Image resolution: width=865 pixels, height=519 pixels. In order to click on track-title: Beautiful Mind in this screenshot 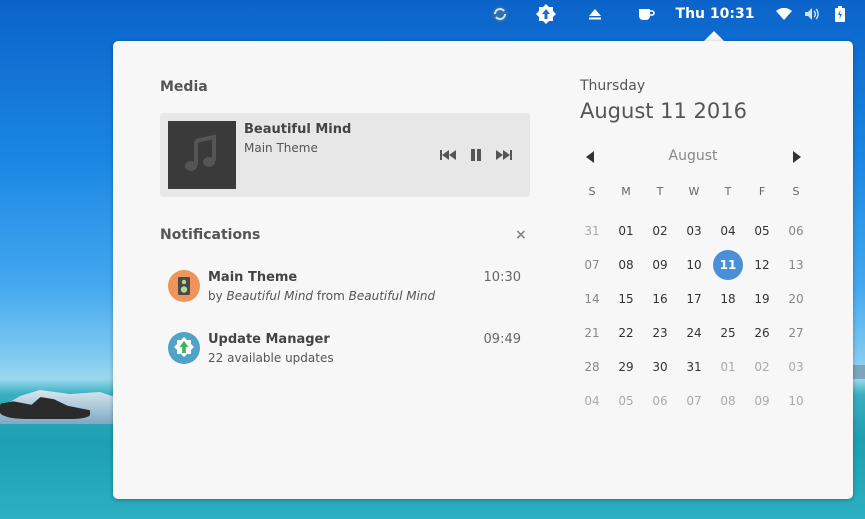, I will do `click(298, 129)`.